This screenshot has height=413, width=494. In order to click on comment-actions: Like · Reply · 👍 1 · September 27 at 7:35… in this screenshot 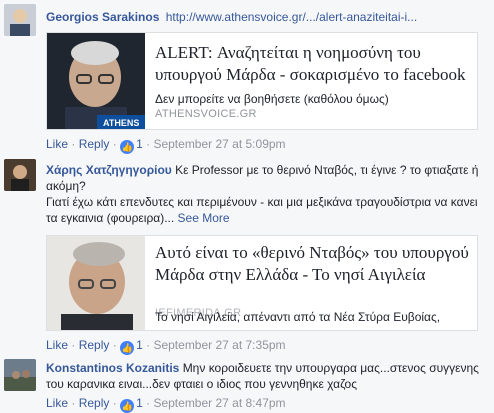, I will do `click(166, 346)`.